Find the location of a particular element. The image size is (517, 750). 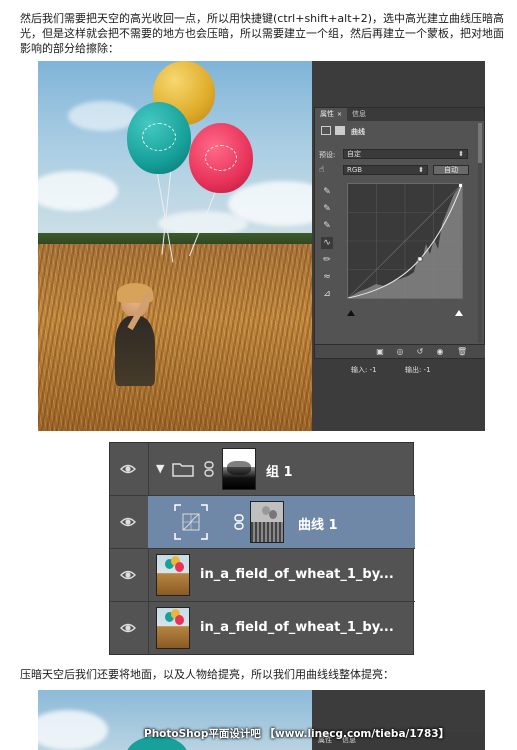

clip-to-layer-icon: ▣ is located at coordinates (380, 351).